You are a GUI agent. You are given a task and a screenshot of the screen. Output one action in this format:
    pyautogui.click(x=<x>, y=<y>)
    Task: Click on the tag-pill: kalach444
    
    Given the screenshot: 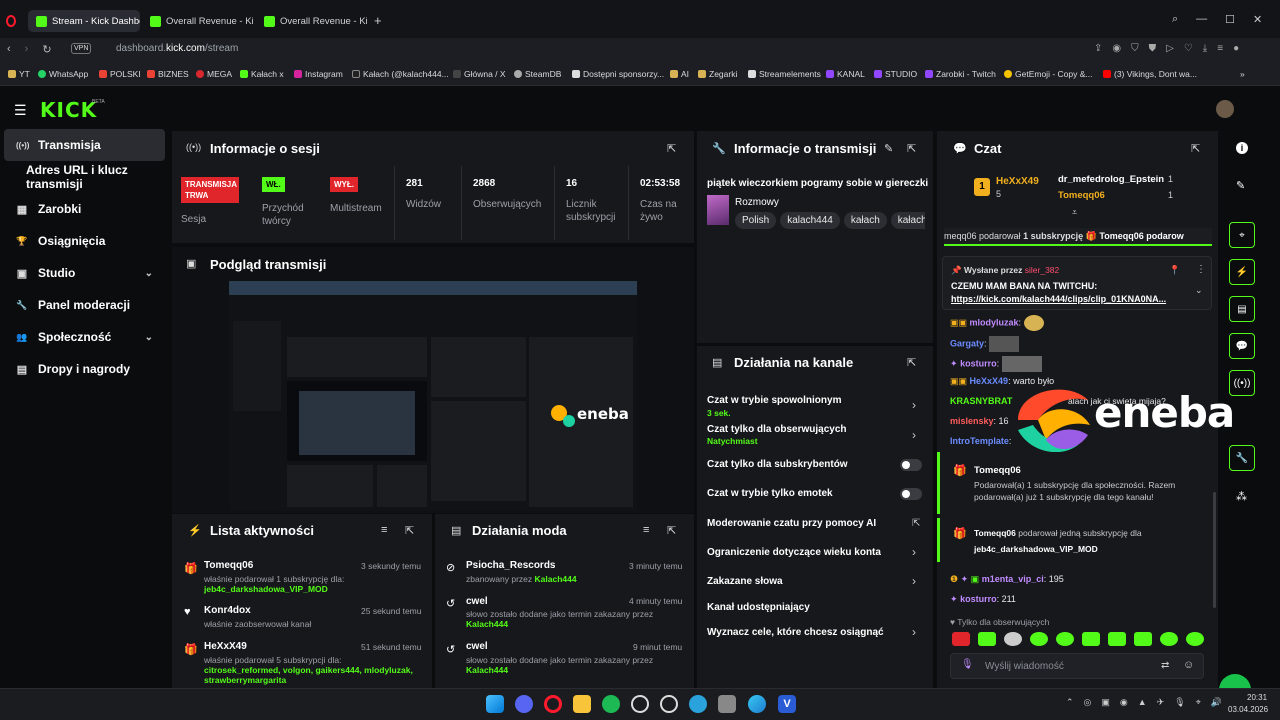 What is the action you would take?
    pyautogui.click(x=810, y=220)
    